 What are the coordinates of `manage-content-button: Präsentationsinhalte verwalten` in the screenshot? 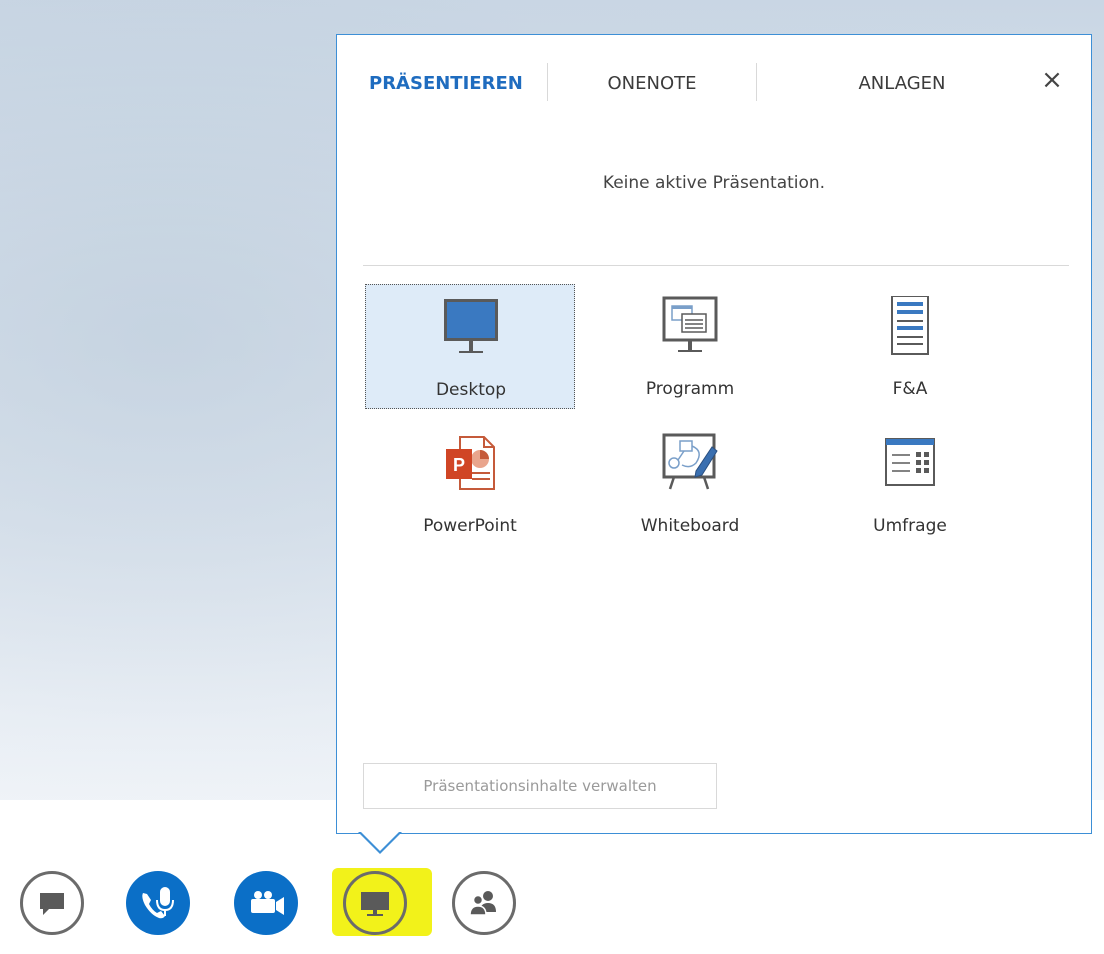 It's located at (540, 786).